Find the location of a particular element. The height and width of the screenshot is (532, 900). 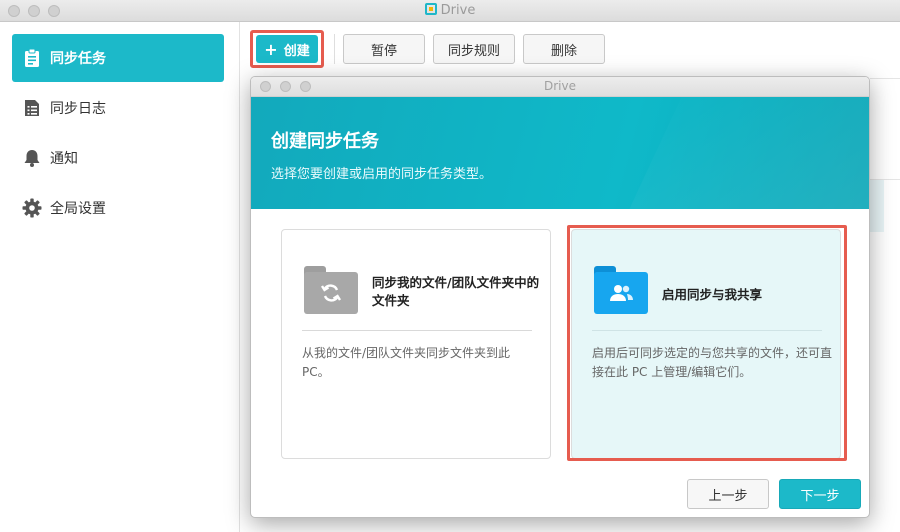

option-card-sync-folder: 同步我的文件/团队文件夹中的文件夹 从我的文件/团队文件夹同步文件夹到此PC。 is located at coordinates (416, 344).